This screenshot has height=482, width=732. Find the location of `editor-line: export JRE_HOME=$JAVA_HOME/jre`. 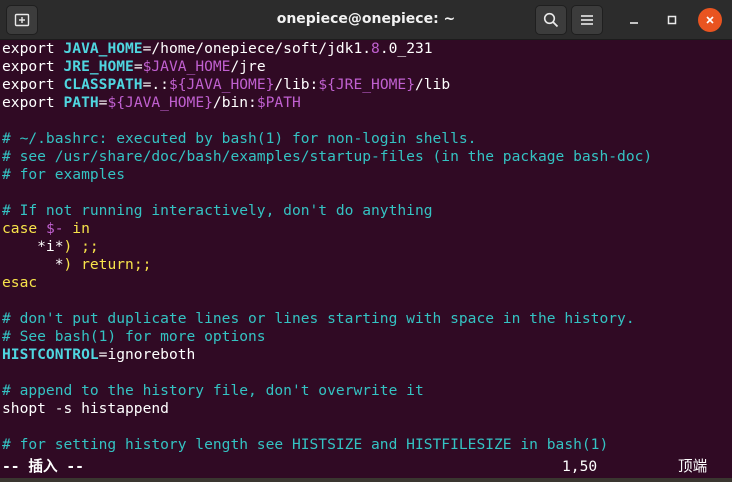

editor-line: export JRE_HOME=$JAVA_HOME/jre is located at coordinates (134, 67).